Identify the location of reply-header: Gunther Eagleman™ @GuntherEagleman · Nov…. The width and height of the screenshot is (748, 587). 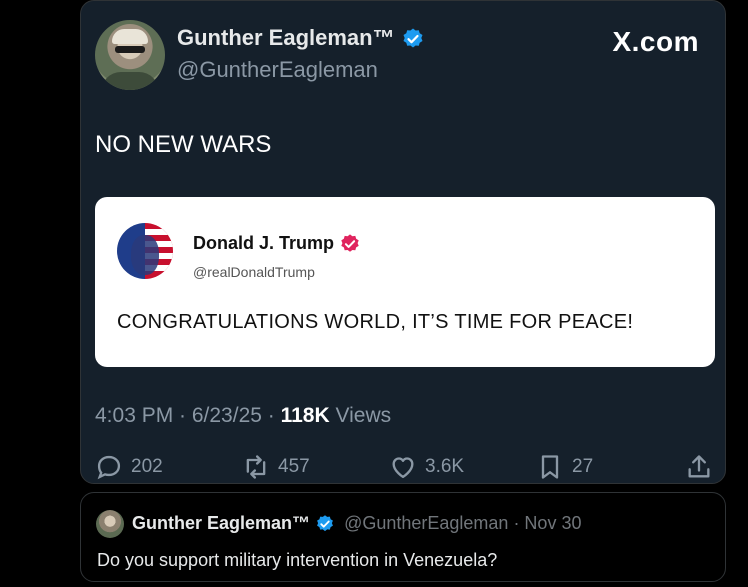
(356, 523).